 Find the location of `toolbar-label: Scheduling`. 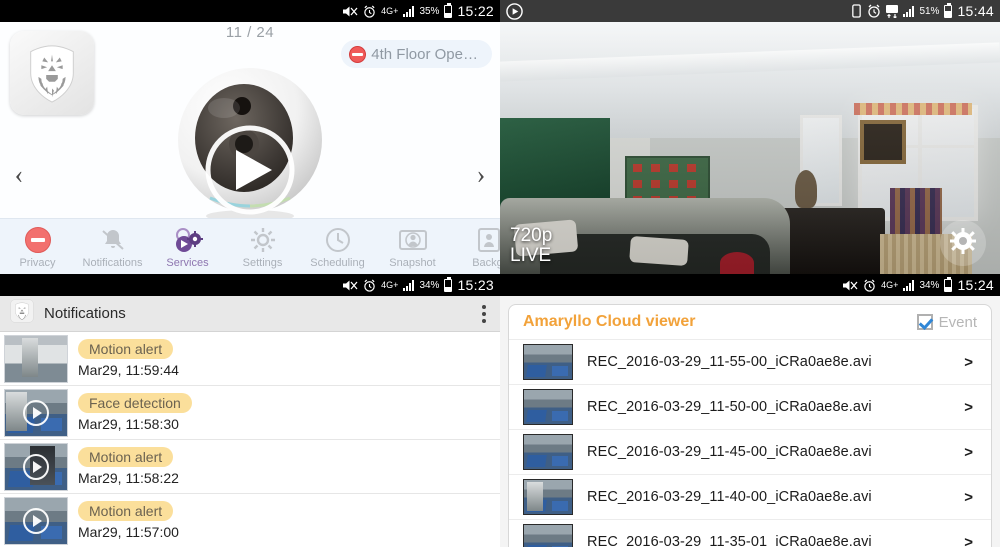

toolbar-label: Scheduling is located at coordinates (337, 262).